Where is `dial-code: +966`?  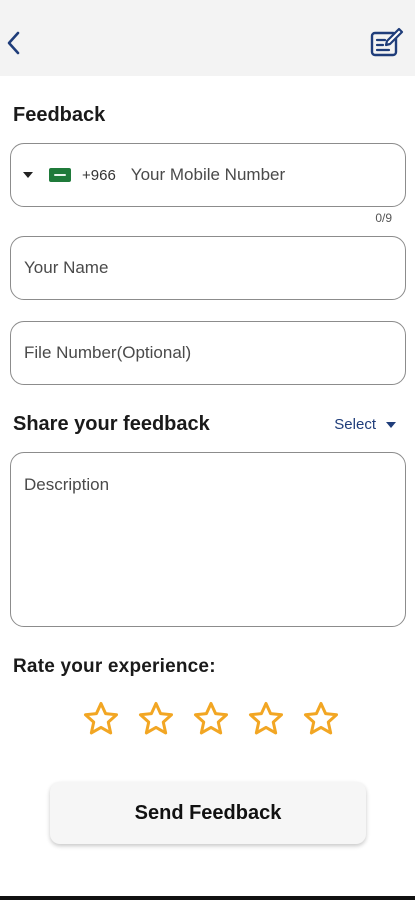 dial-code: +966 is located at coordinates (99, 175).